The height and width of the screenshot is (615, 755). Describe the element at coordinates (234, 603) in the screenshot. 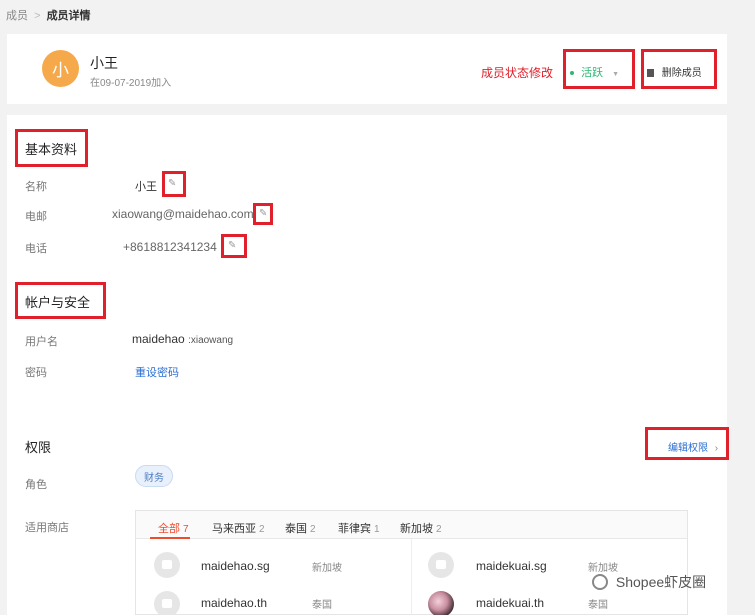

I see `shop-name: maidehao.th` at that location.